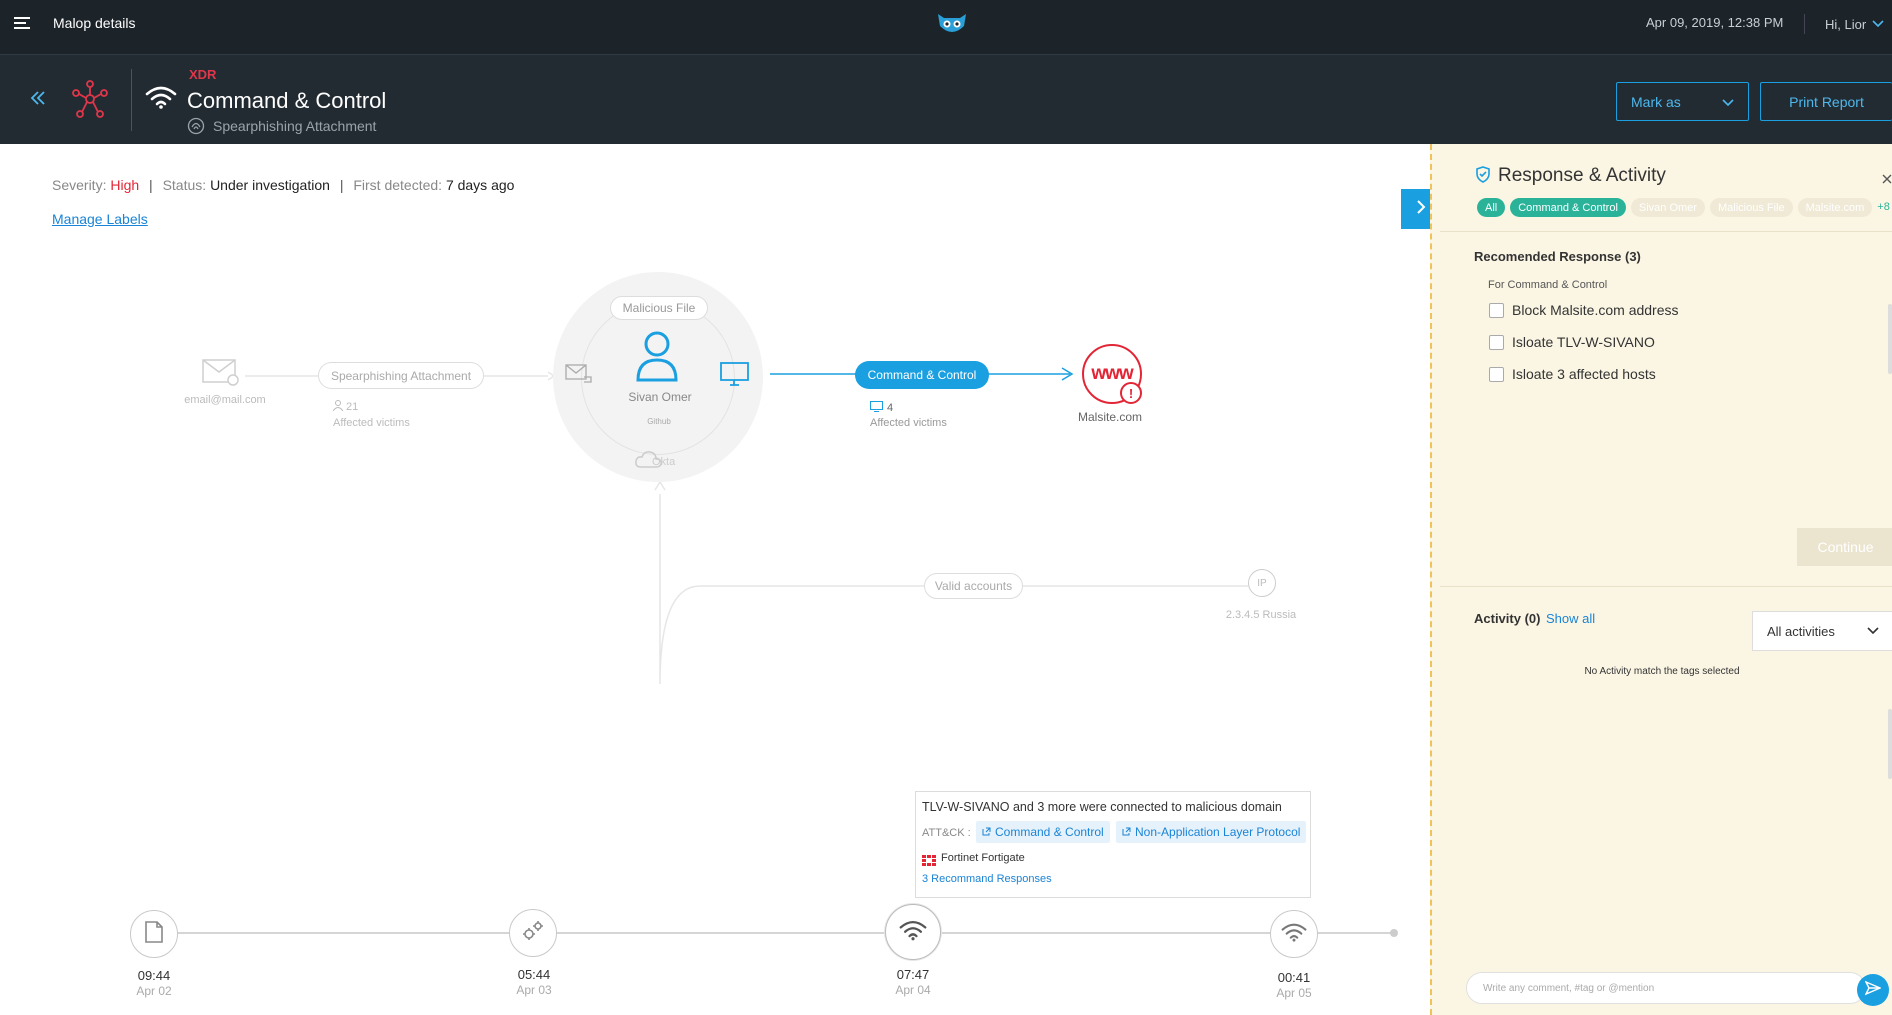 The width and height of the screenshot is (1892, 1015). Describe the element at coordinates (1666, 586) in the screenshot. I see `panel-divider` at that location.